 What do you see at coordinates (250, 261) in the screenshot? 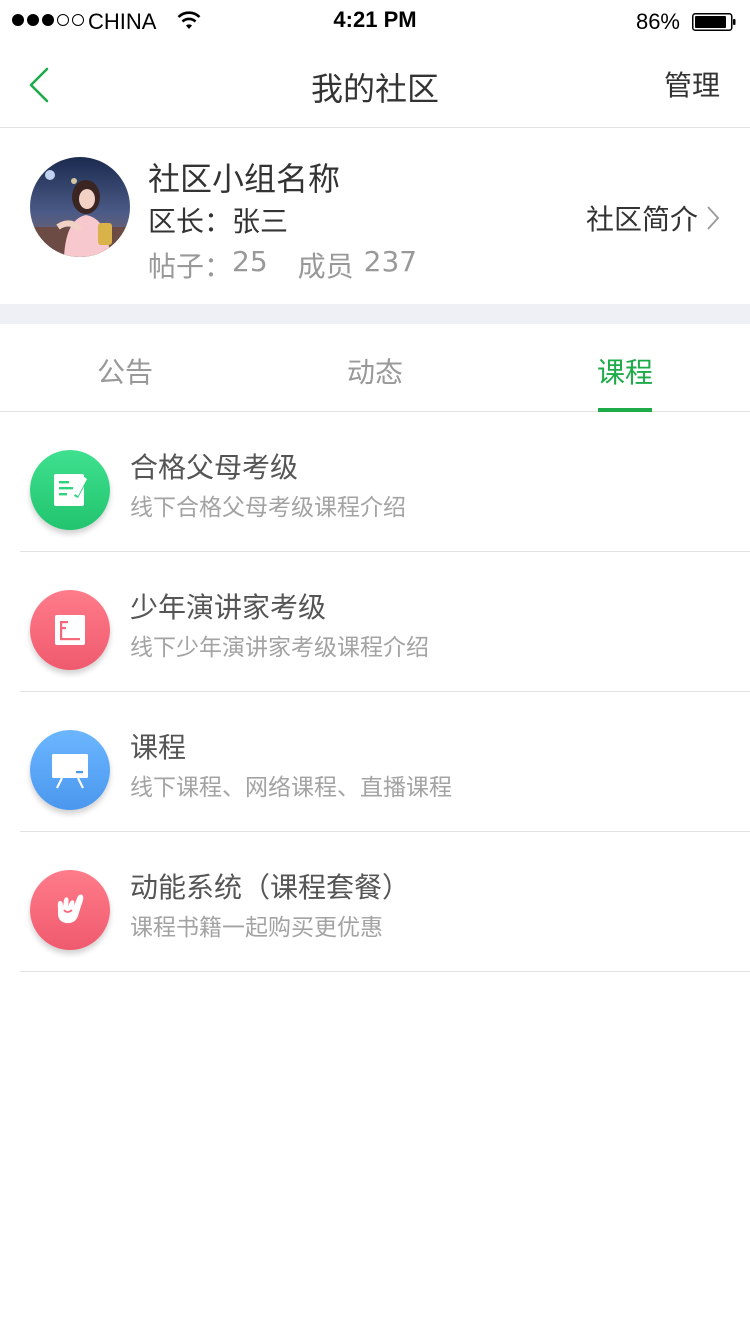
I see `posts-count: 25` at bounding box center [250, 261].